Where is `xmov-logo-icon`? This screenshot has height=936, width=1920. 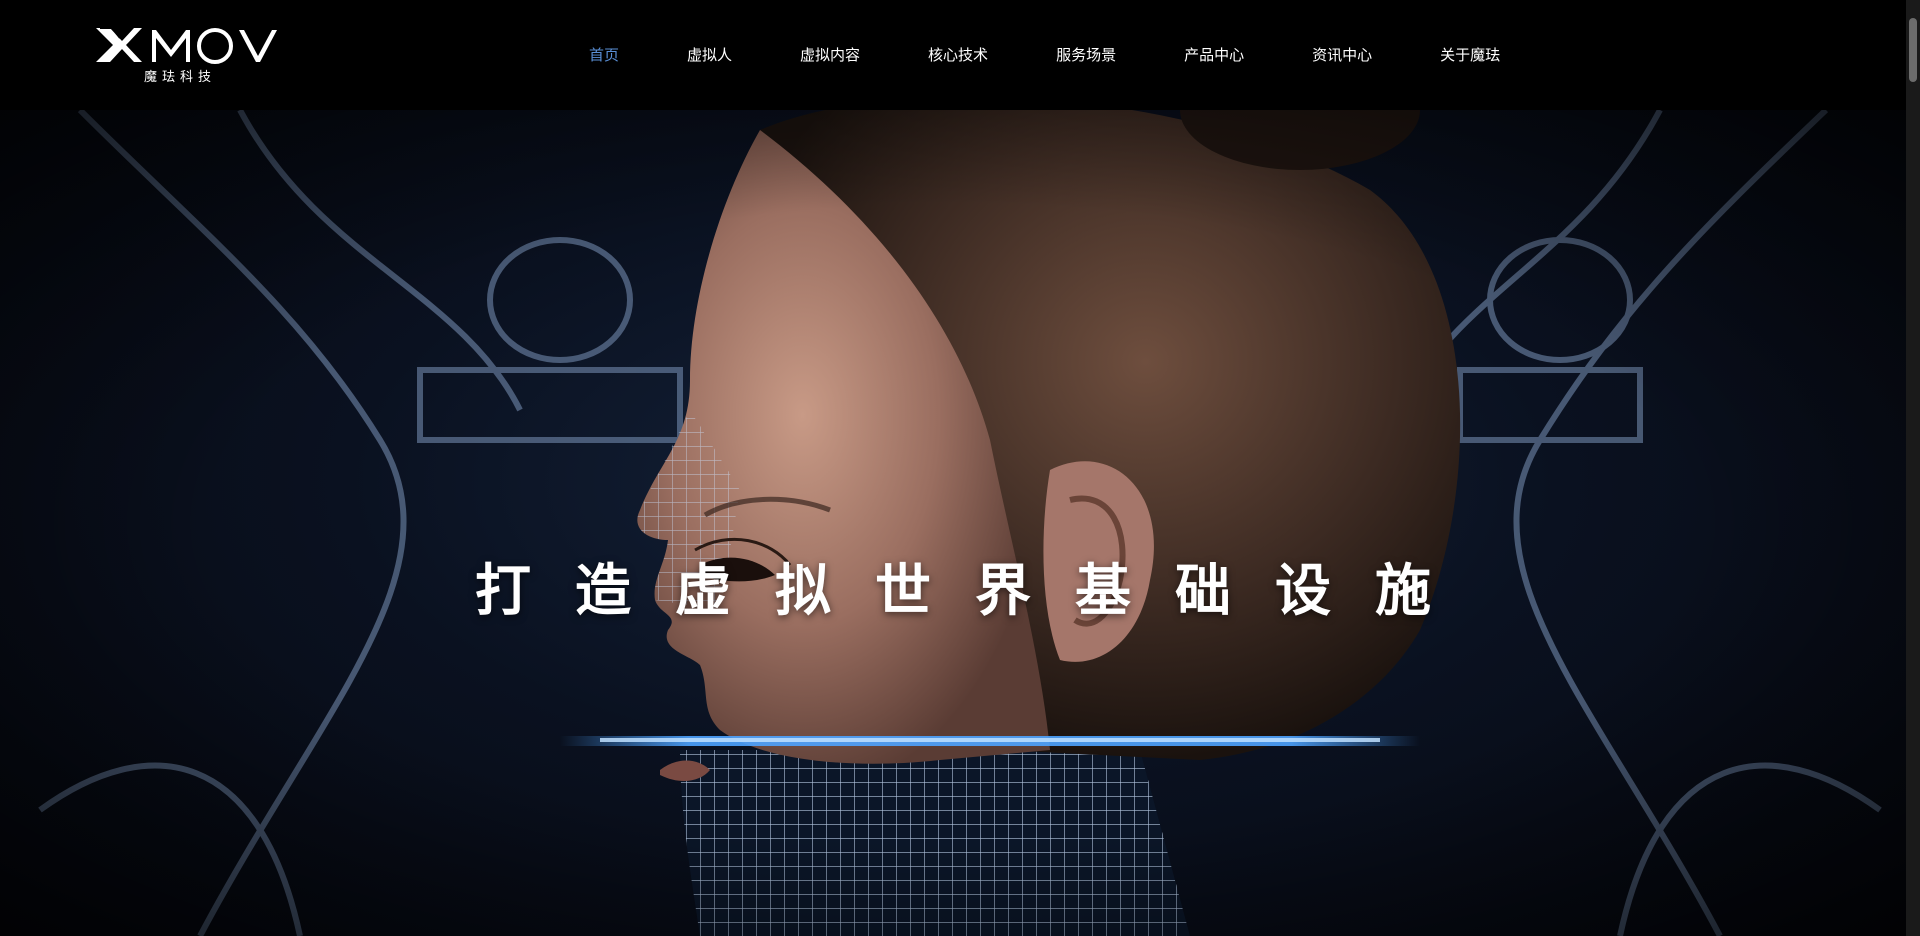 xmov-logo-icon is located at coordinates (186, 45).